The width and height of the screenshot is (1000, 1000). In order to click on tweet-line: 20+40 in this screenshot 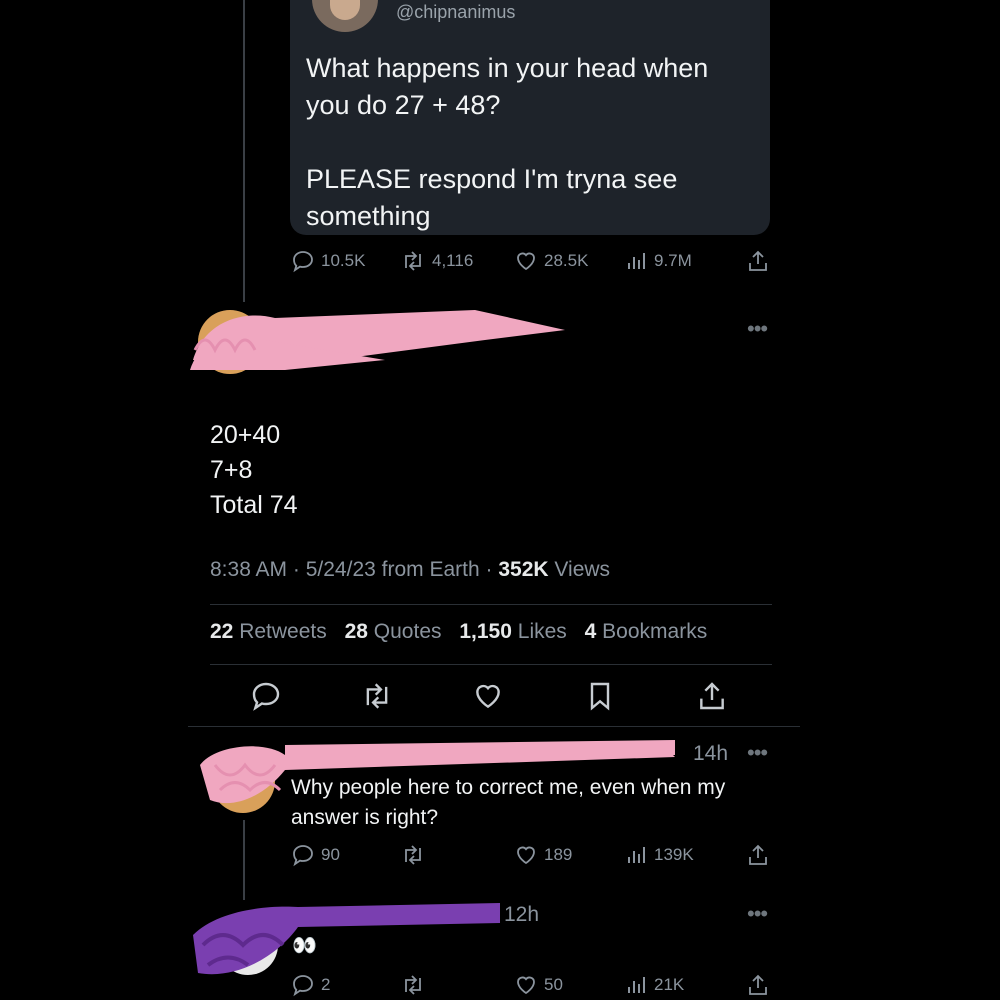, I will do `click(245, 435)`.